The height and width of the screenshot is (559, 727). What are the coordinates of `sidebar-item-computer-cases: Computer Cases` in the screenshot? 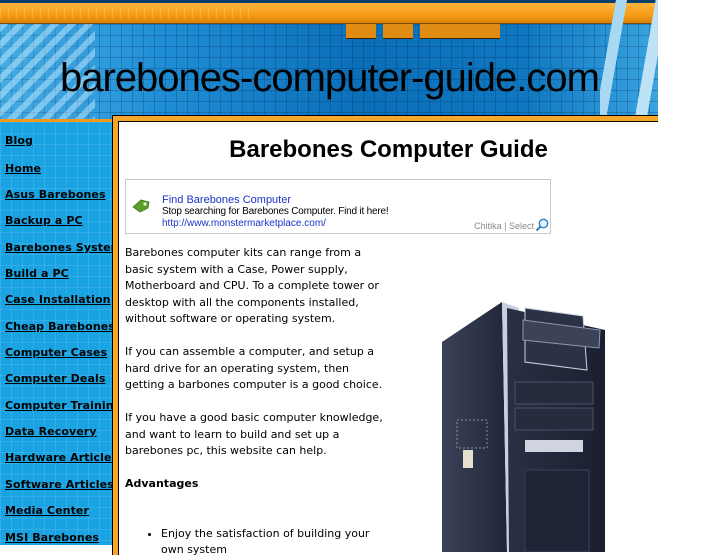 It's located at (56, 352).